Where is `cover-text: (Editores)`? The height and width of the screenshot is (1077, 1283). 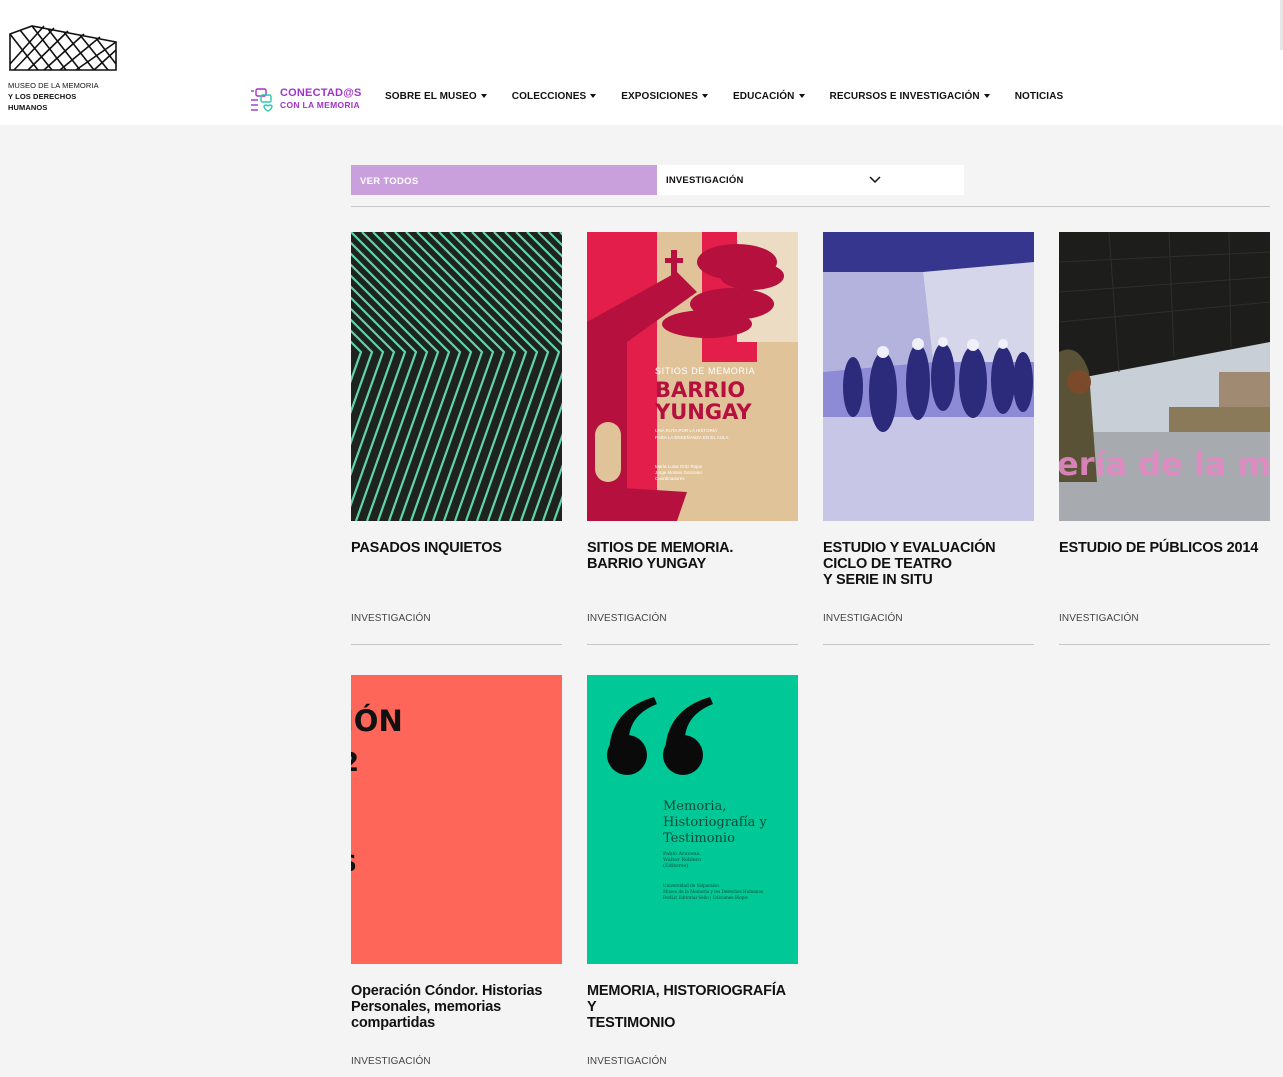 cover-text: (Editores) is located at coordinates (675, 865).